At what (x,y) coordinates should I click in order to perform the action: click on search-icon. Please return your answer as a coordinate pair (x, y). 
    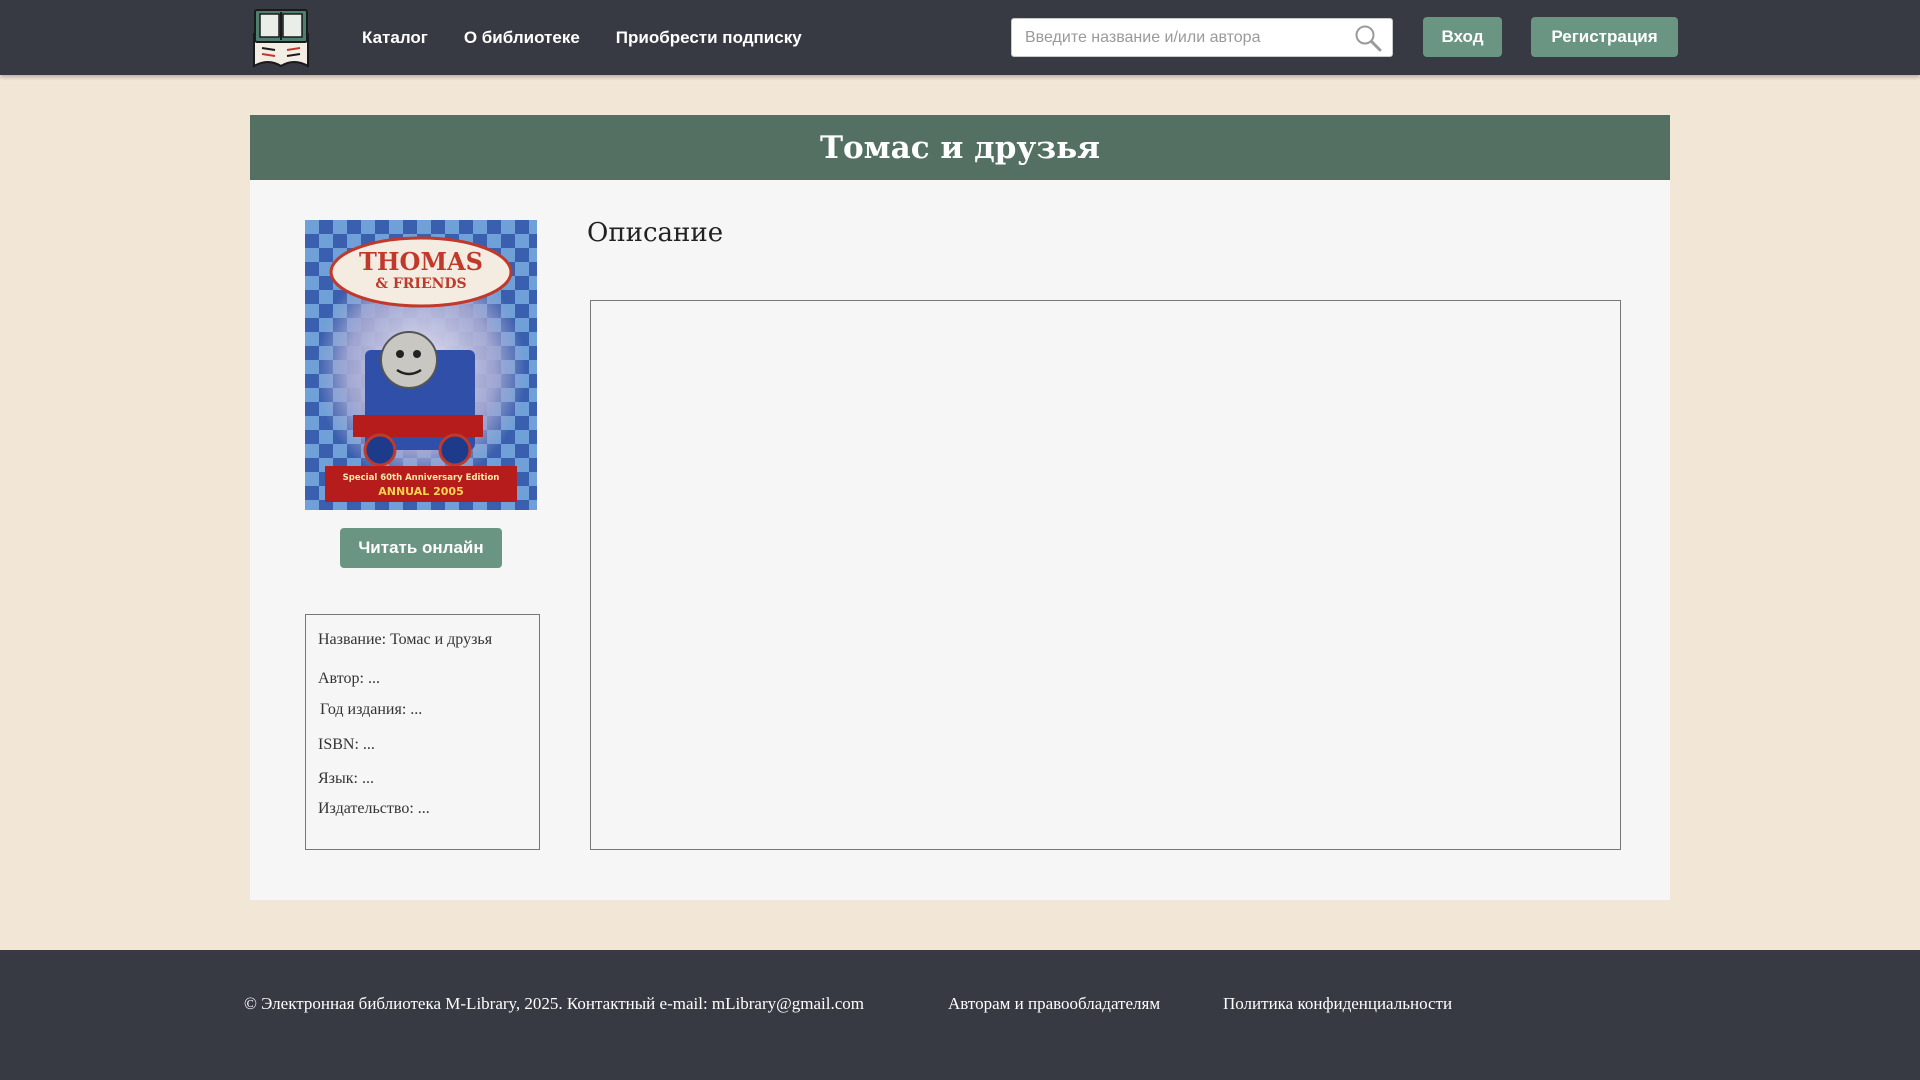
    Looking at the image, I should click on (1368, 38).